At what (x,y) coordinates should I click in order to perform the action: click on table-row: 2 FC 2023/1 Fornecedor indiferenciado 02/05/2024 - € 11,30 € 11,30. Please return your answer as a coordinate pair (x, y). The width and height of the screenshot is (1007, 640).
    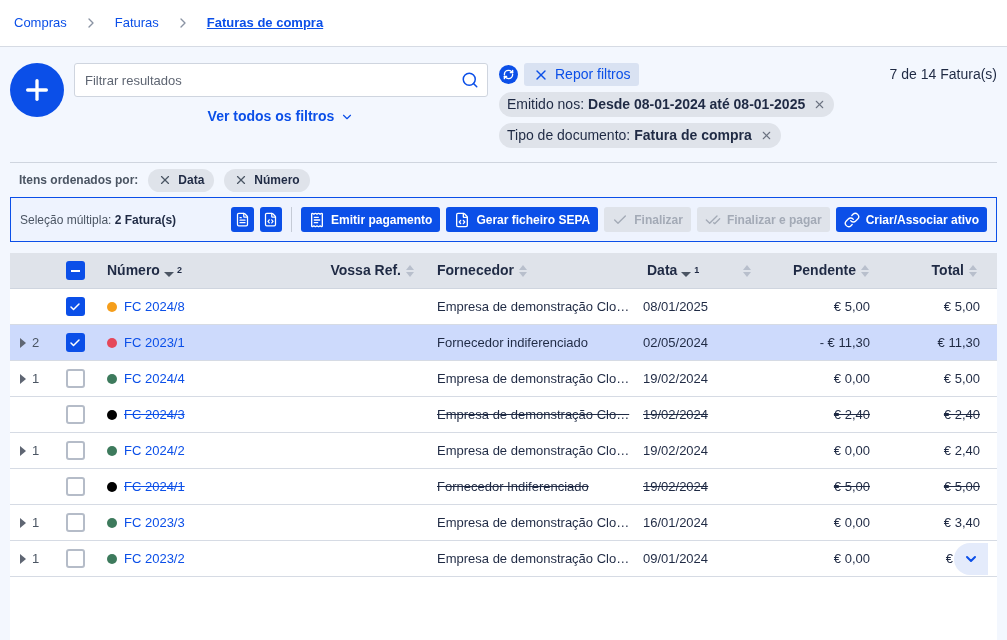
    Looking at the image, I should click on (503, 343).